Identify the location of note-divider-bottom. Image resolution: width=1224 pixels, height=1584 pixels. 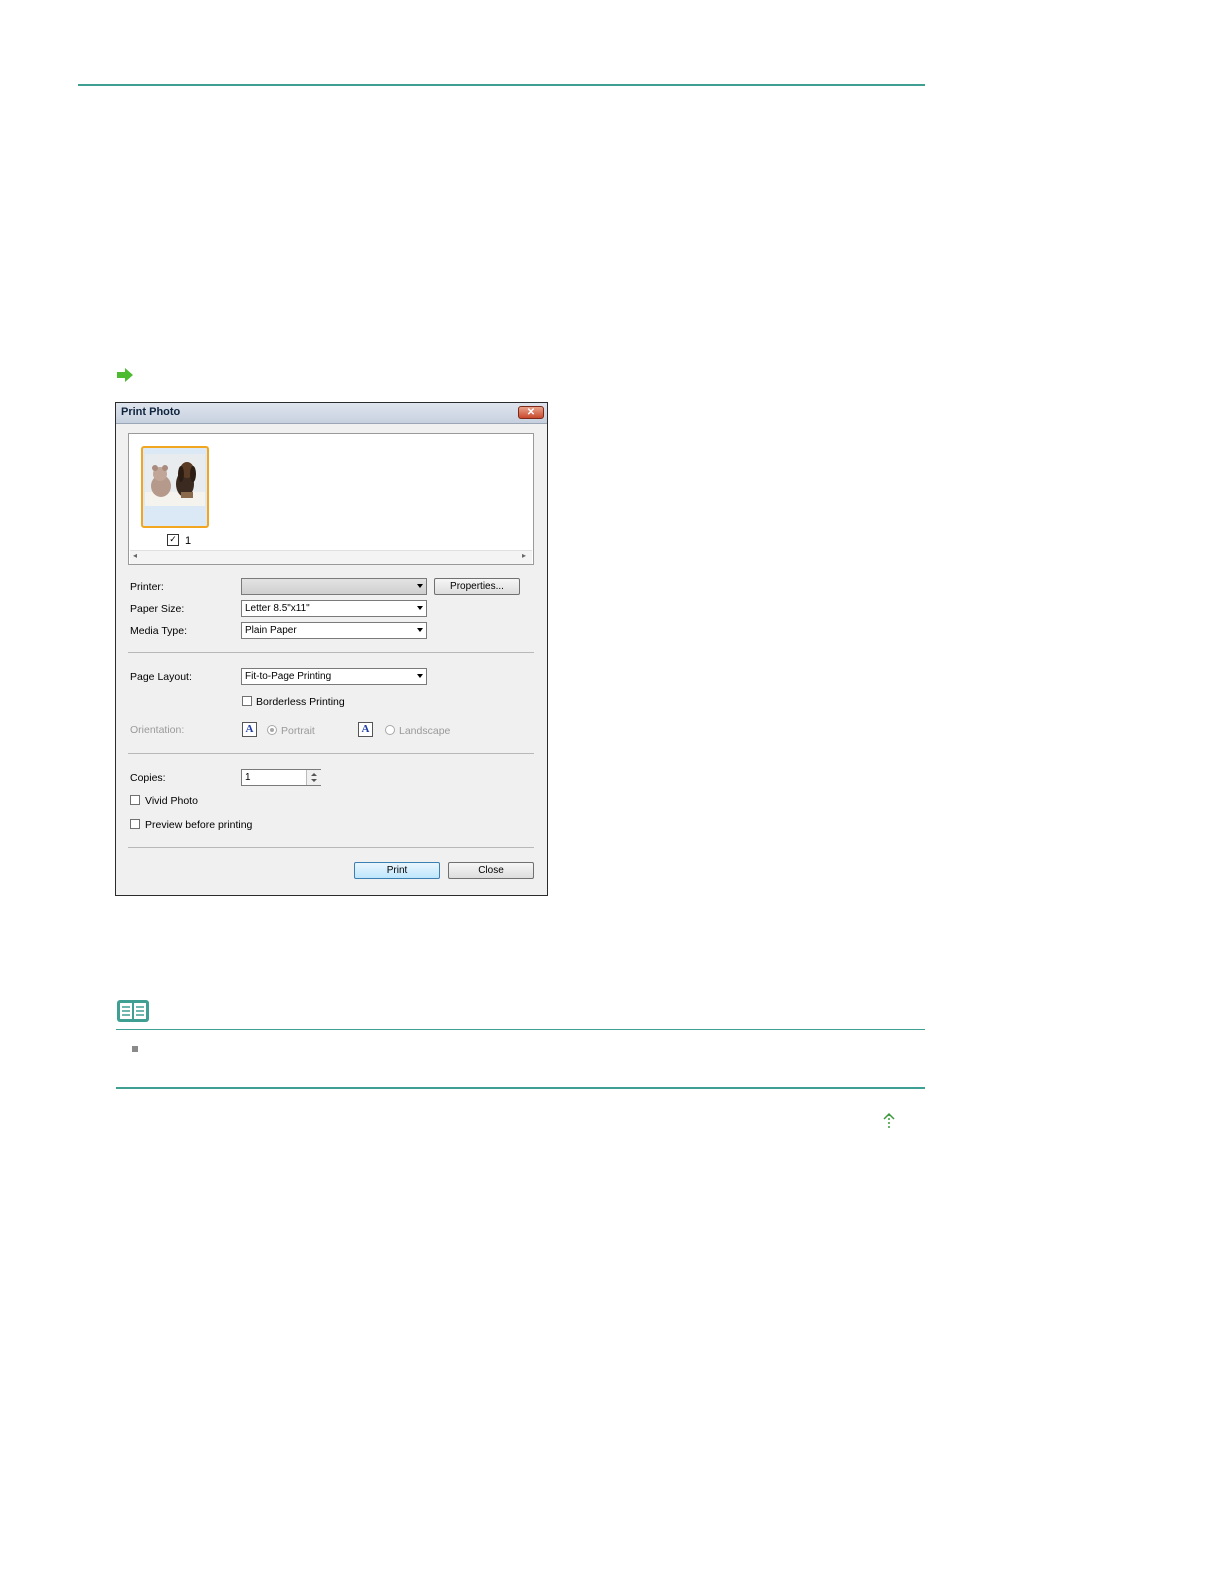
(520, 1088).